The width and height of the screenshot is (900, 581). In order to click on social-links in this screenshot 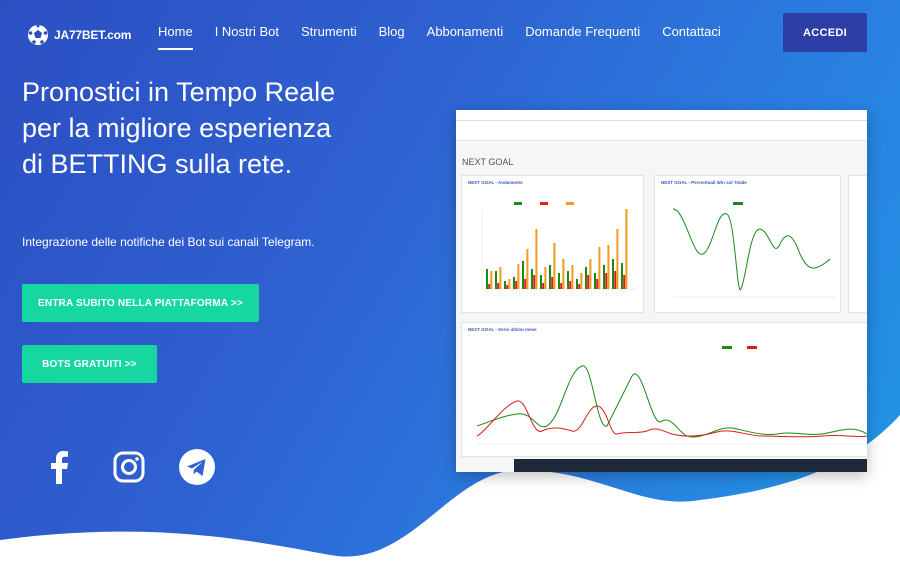, I will do `click(128, 467)`.